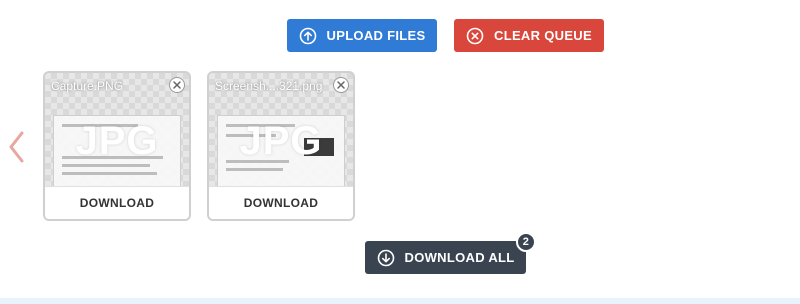 The width and height of the screenshot is (800, 304). I want to click on file-count-badge: 2, so click(526, 242).